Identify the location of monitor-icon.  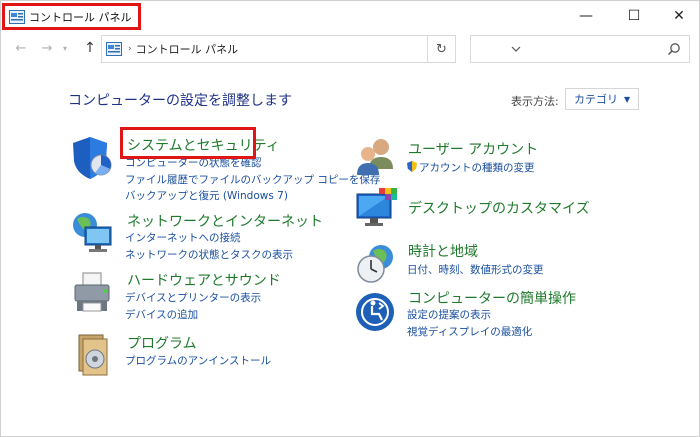
(377, 209).